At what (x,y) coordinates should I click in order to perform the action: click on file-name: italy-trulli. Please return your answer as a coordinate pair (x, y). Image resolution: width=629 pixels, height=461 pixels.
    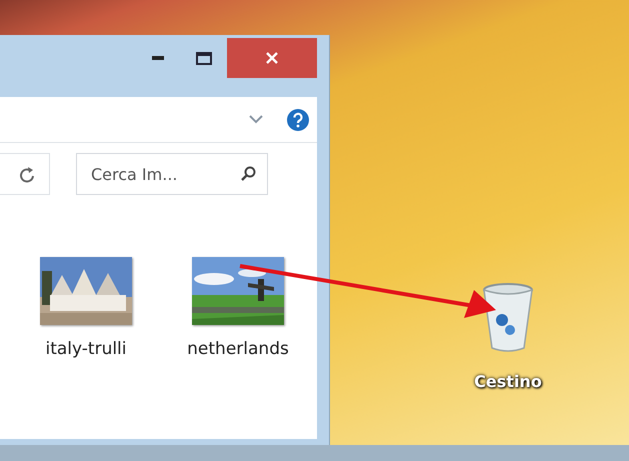
    Looking at the image, I should click on (86, 349).